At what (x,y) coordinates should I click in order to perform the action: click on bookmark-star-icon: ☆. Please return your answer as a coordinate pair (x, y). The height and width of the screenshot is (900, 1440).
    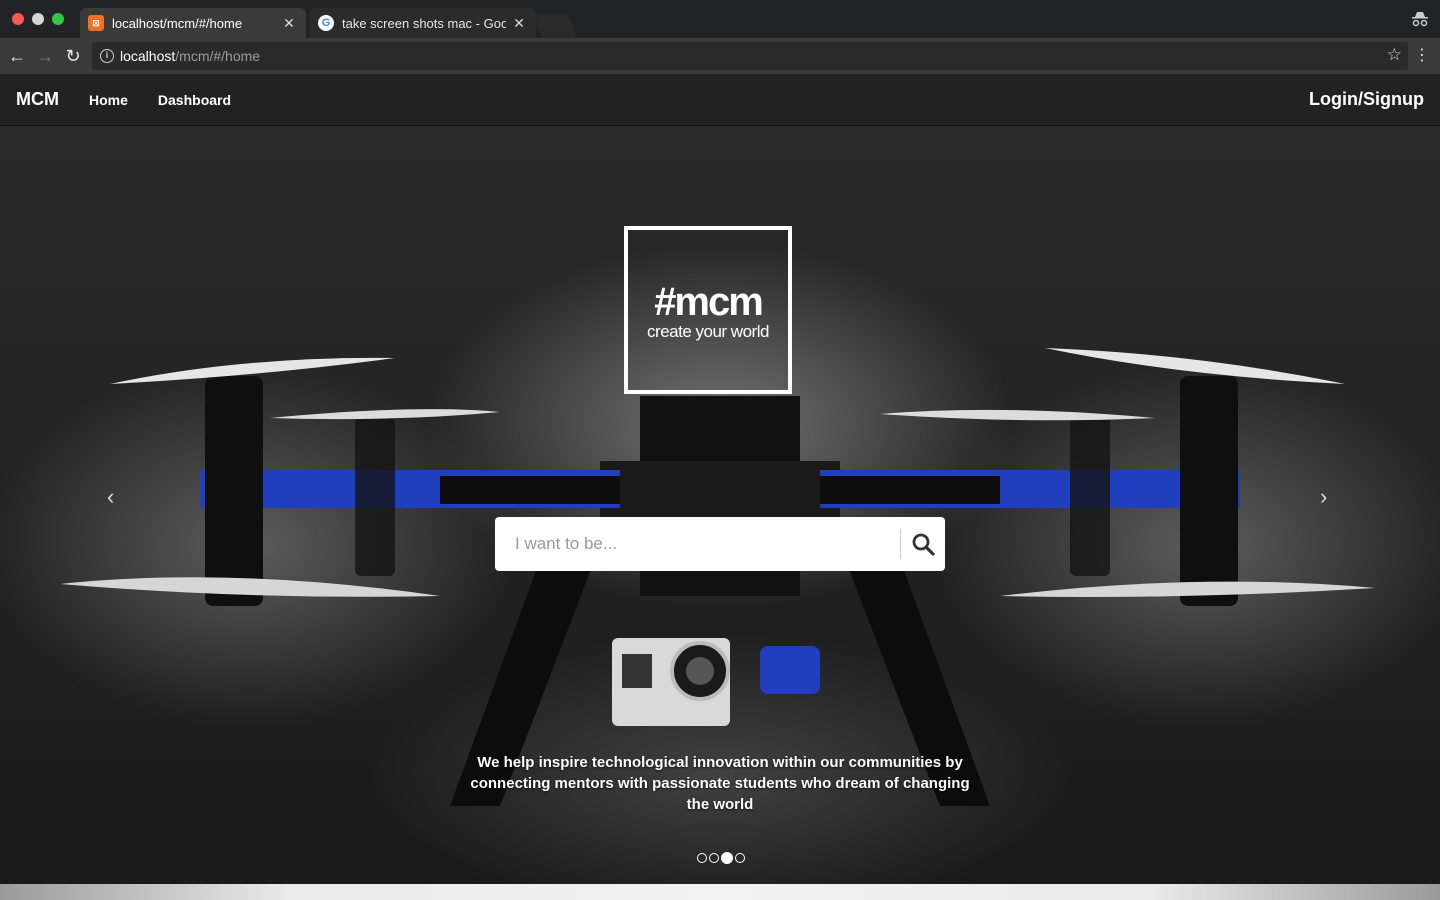
    Looking at the image, I should click on (1394, 55).